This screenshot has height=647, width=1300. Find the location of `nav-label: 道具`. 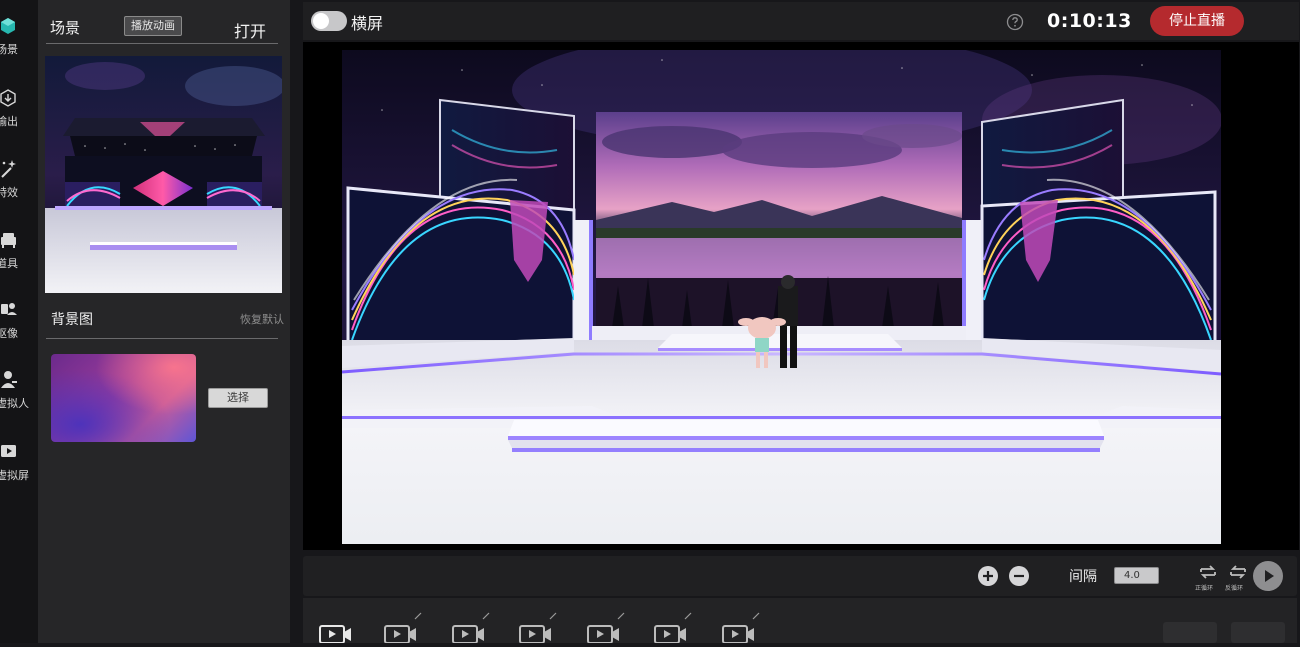

nav-label: 道具 is located at coordinates (9, 263).